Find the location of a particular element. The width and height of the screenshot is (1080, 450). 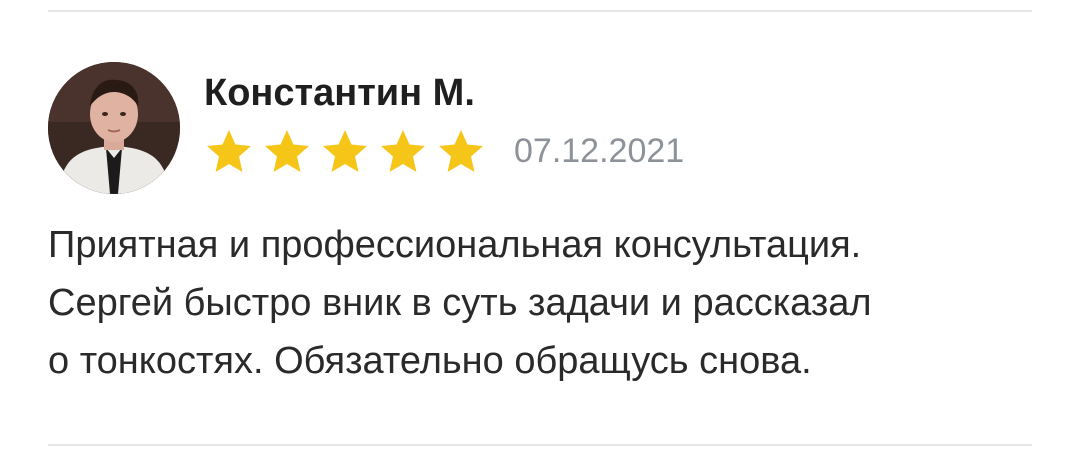

top-divider is located at coordinates (540, 11).